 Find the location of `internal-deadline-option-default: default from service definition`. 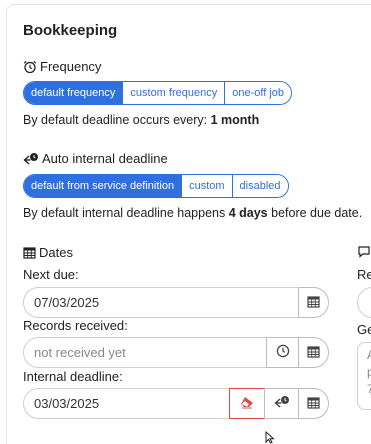

internal-deadline-option-default: default from service definition is located at coordinates (103, 186).